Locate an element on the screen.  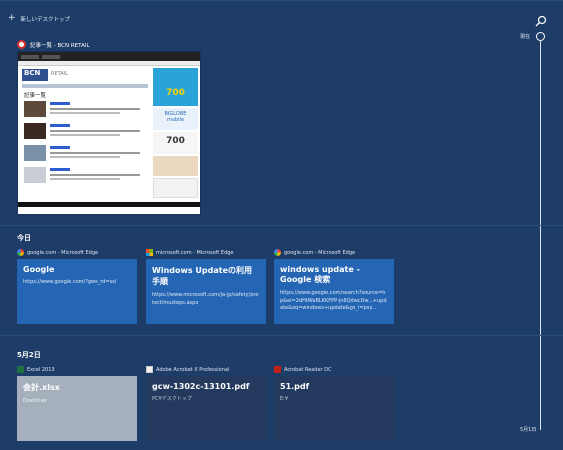
new-desktop-button: + 新しいデスクトップ is located at coordinates (39, 18).